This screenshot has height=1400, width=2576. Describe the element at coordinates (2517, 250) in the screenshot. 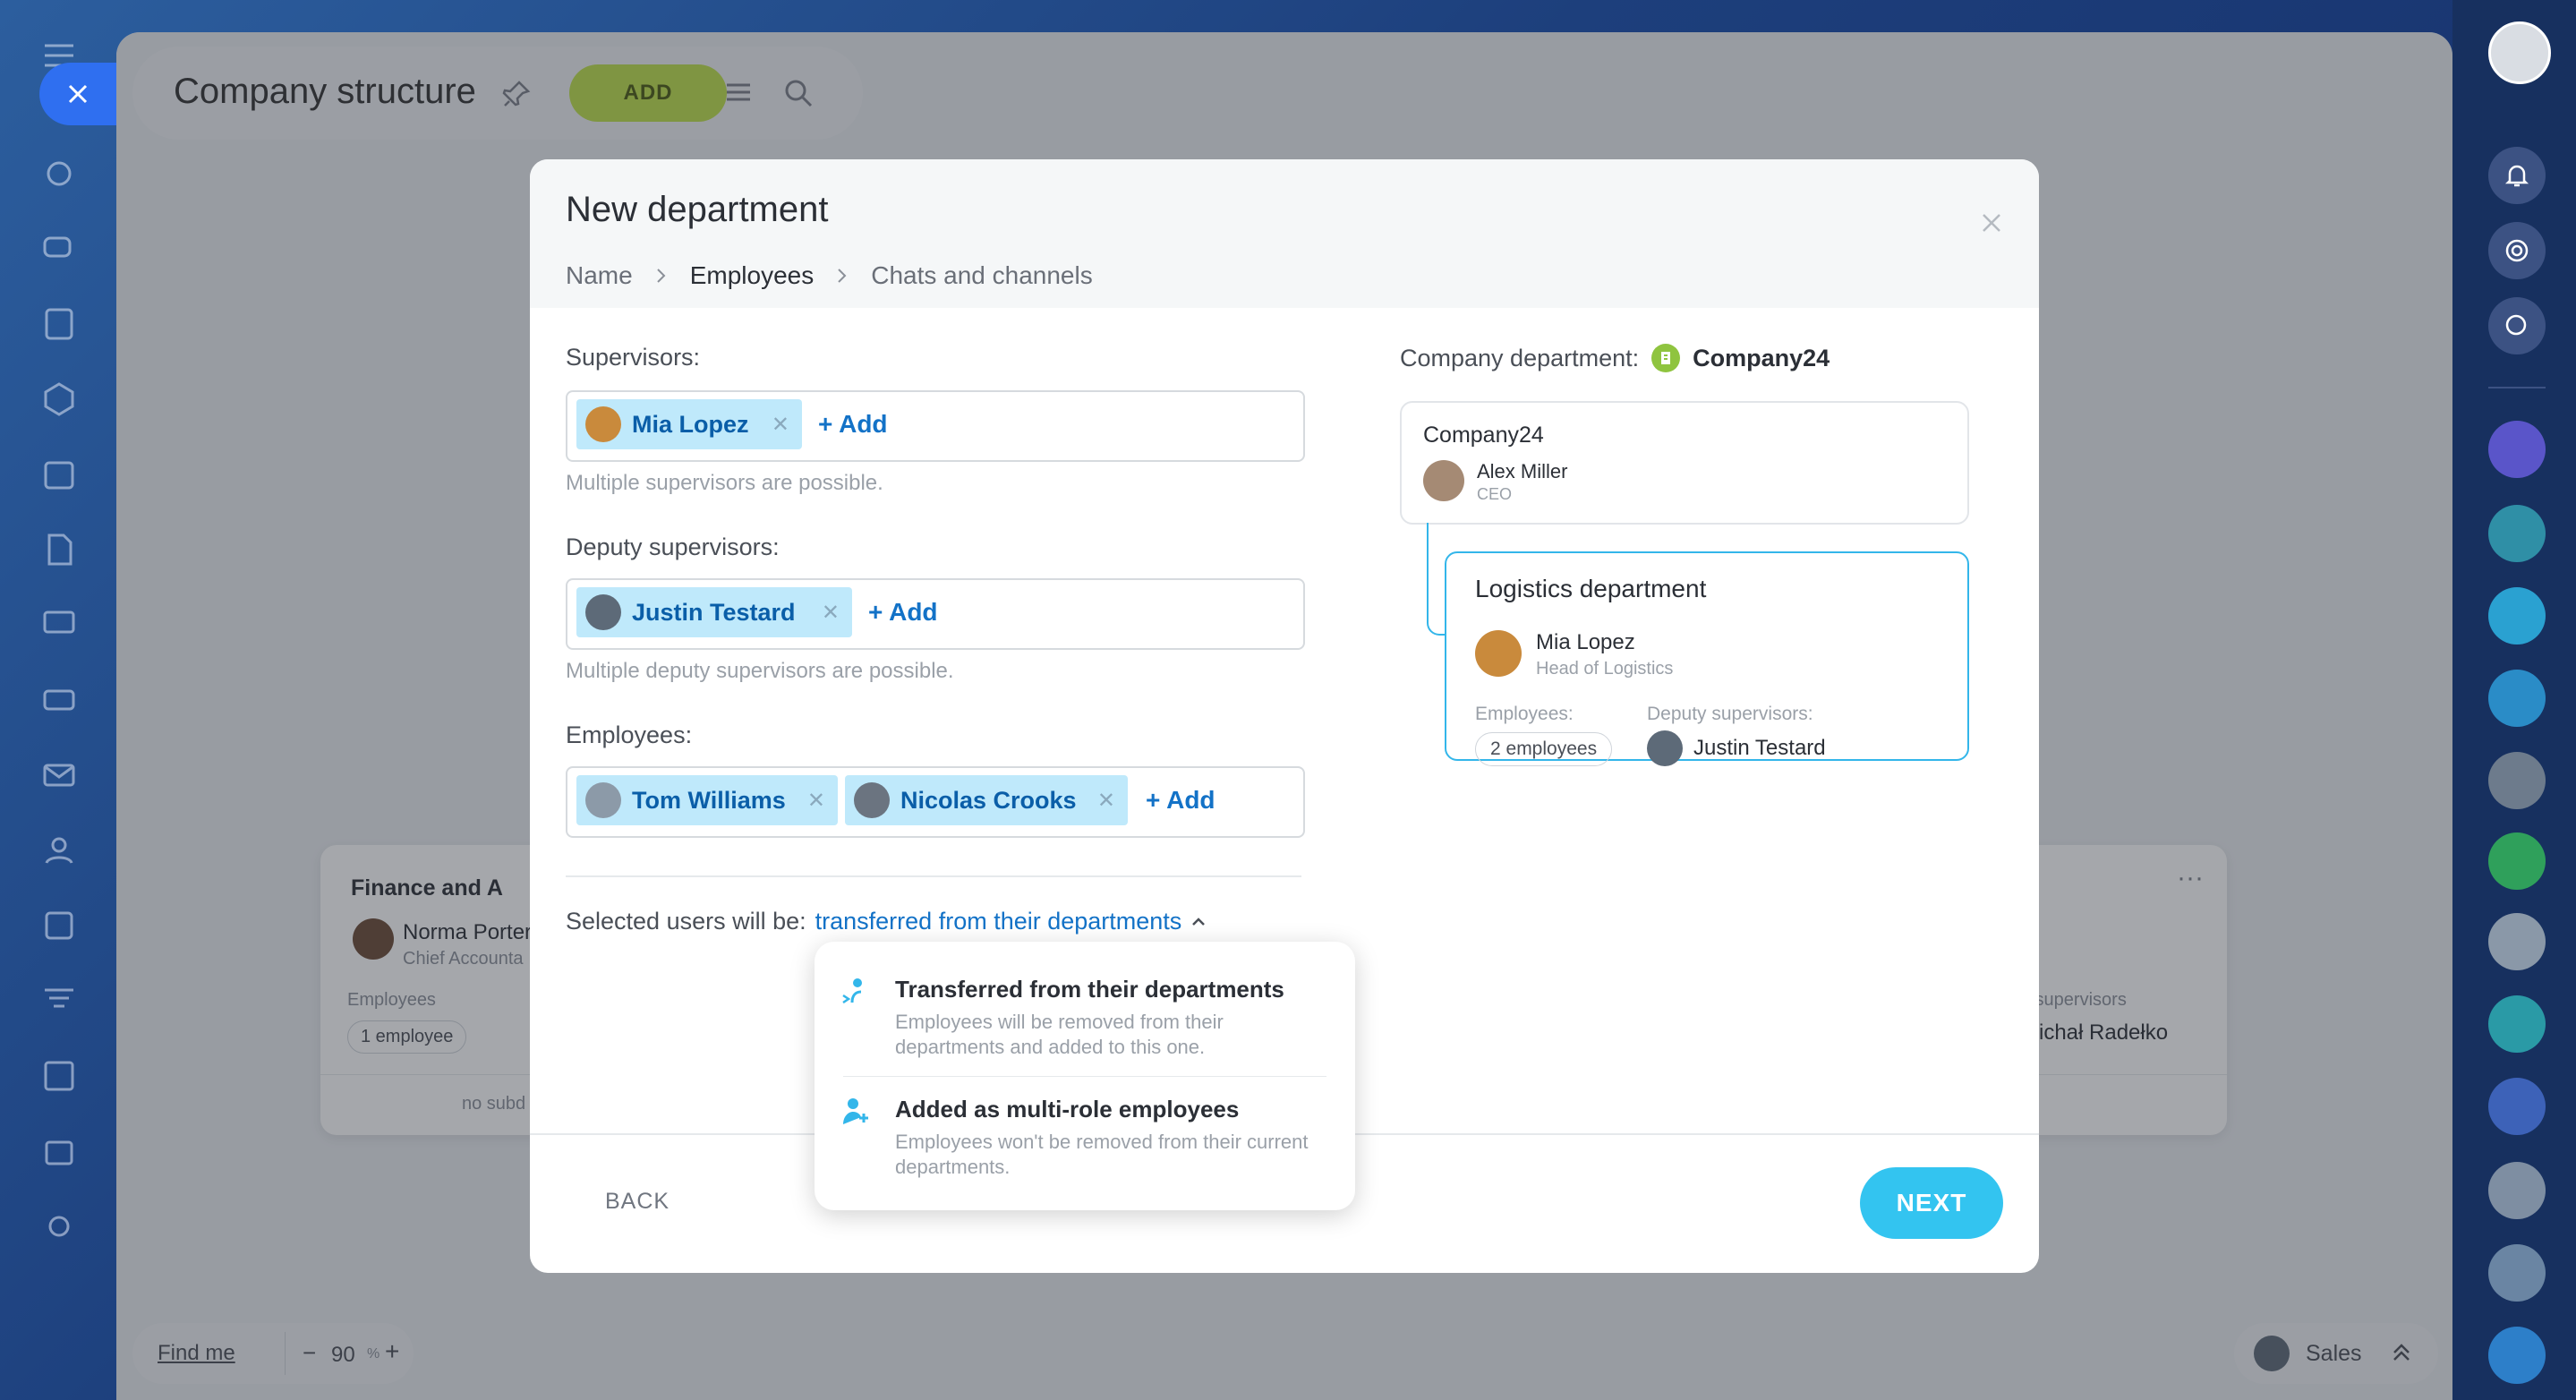

I see `target-icon` at that location.